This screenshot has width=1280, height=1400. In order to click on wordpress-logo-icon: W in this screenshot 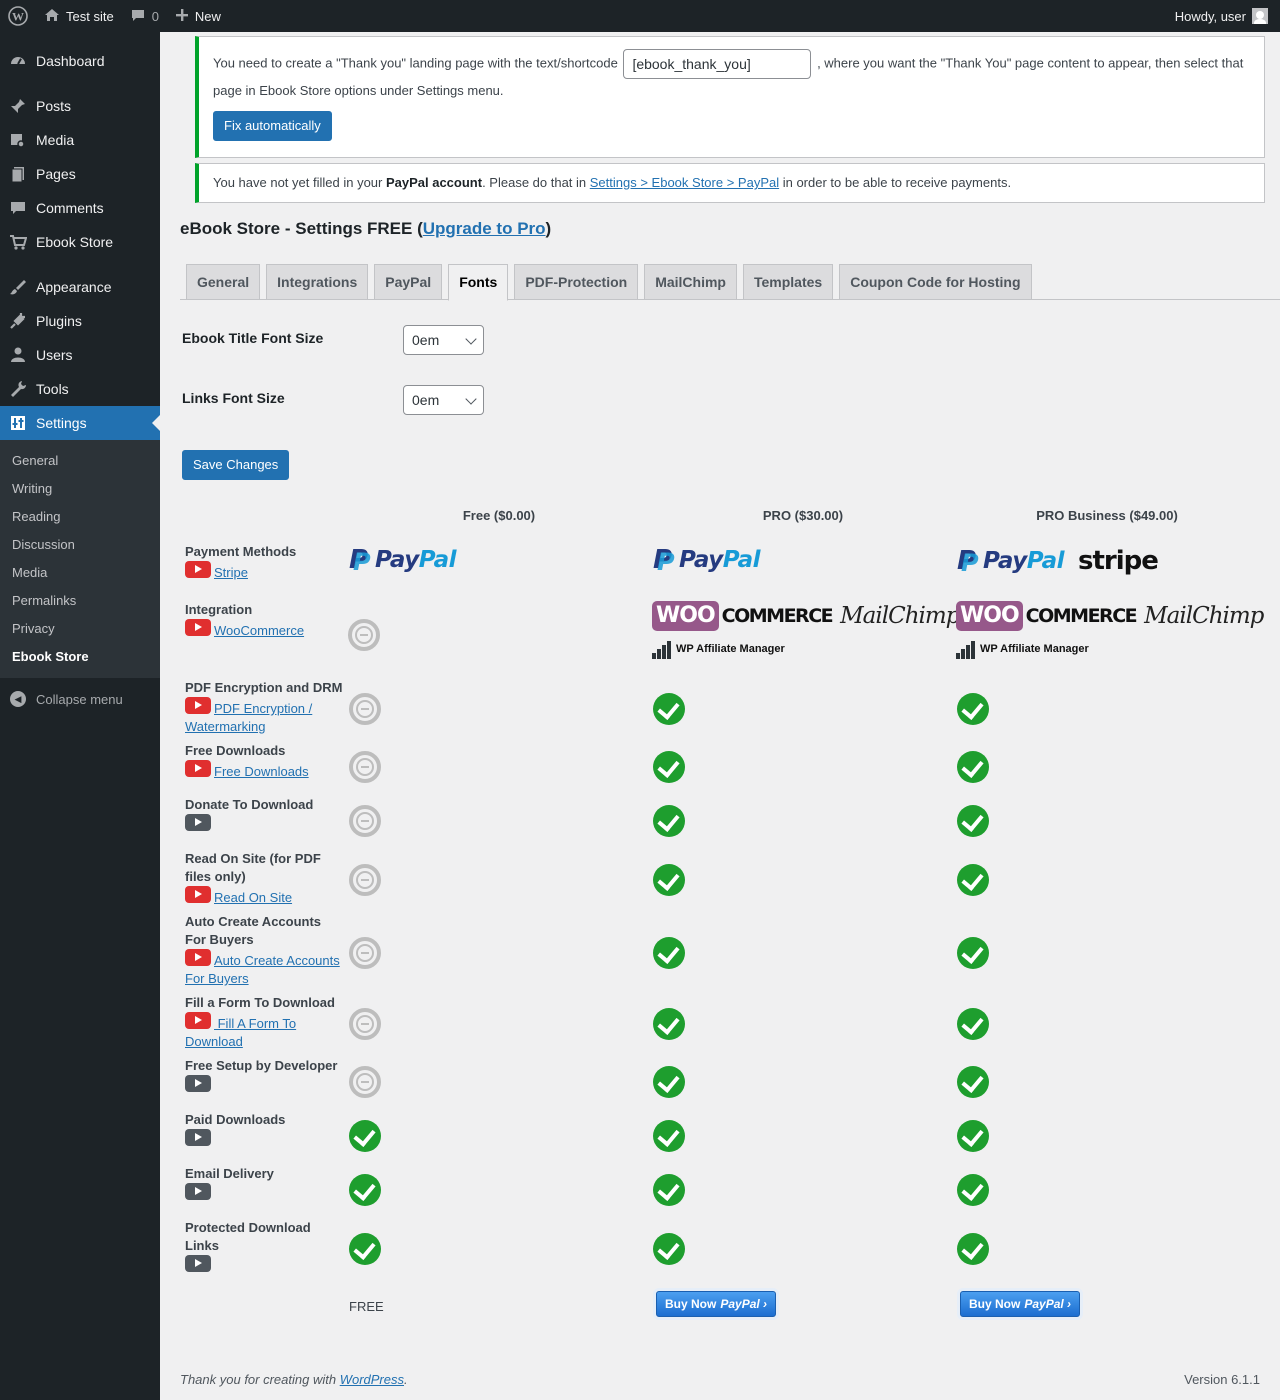, I will do `click(18, 16)`.